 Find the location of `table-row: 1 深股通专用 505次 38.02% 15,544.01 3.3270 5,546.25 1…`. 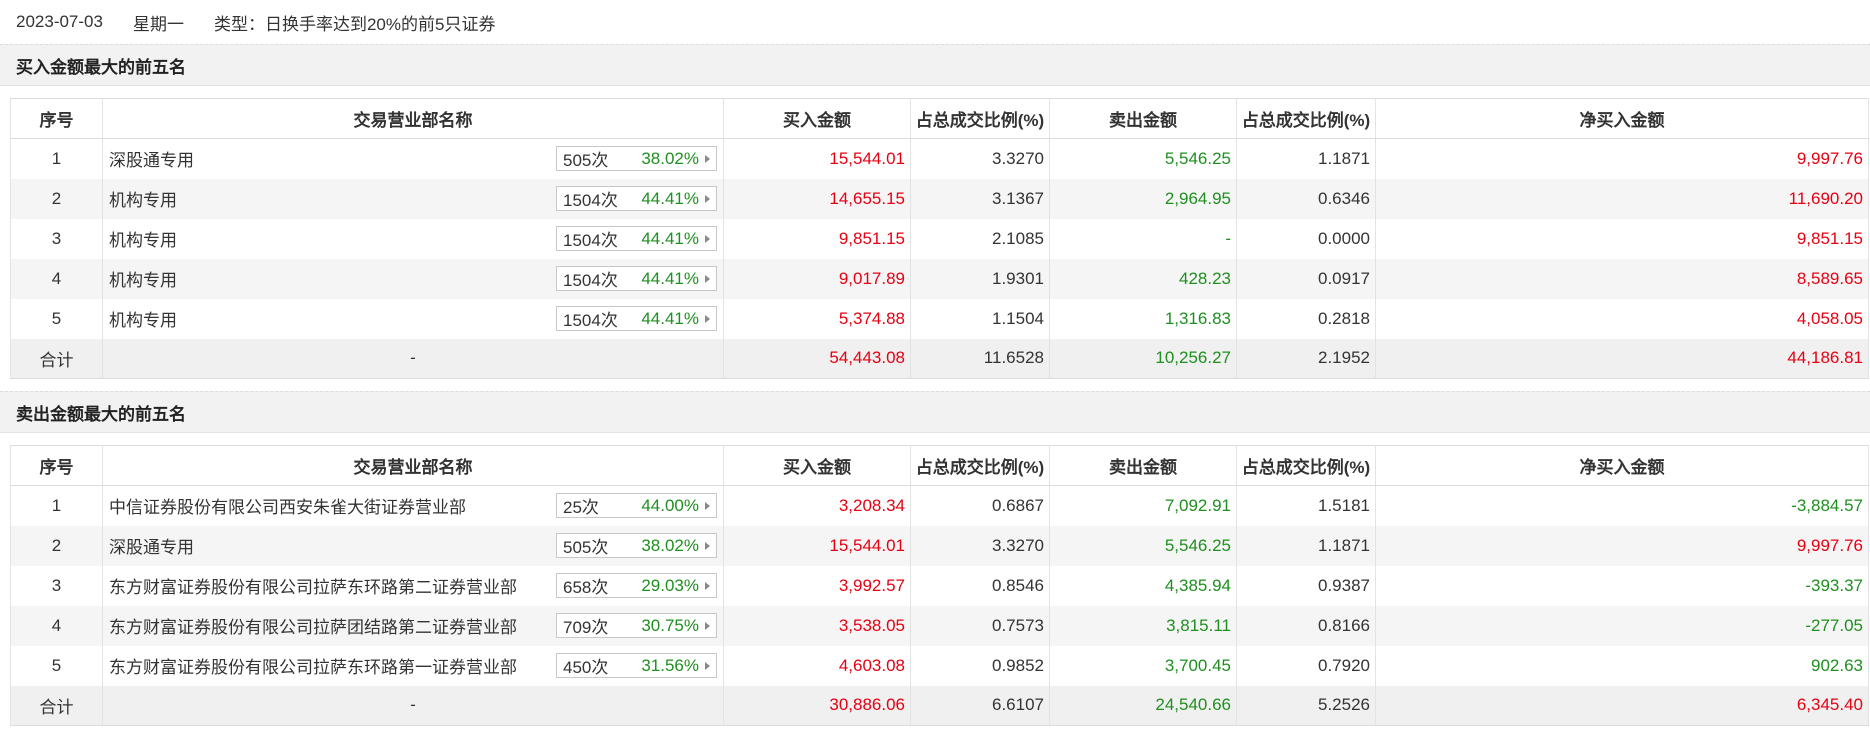

table-row: 1 深股通专用 505次 38.02% 15,544.01 3.3270 5,546.25 1… is located at coordinates (939, 158).